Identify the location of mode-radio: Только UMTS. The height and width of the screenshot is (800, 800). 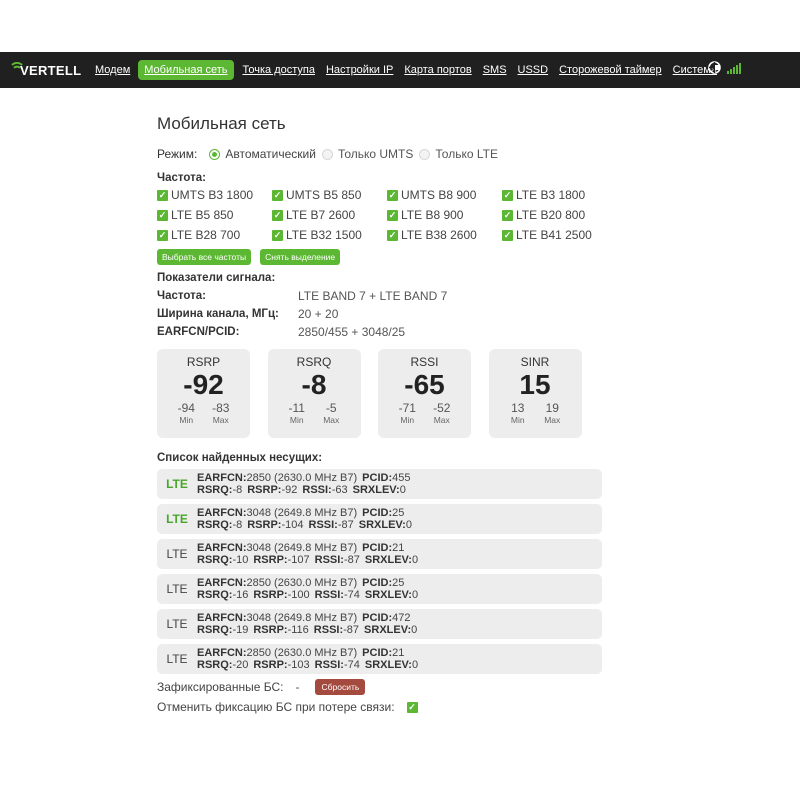
(367, 154).